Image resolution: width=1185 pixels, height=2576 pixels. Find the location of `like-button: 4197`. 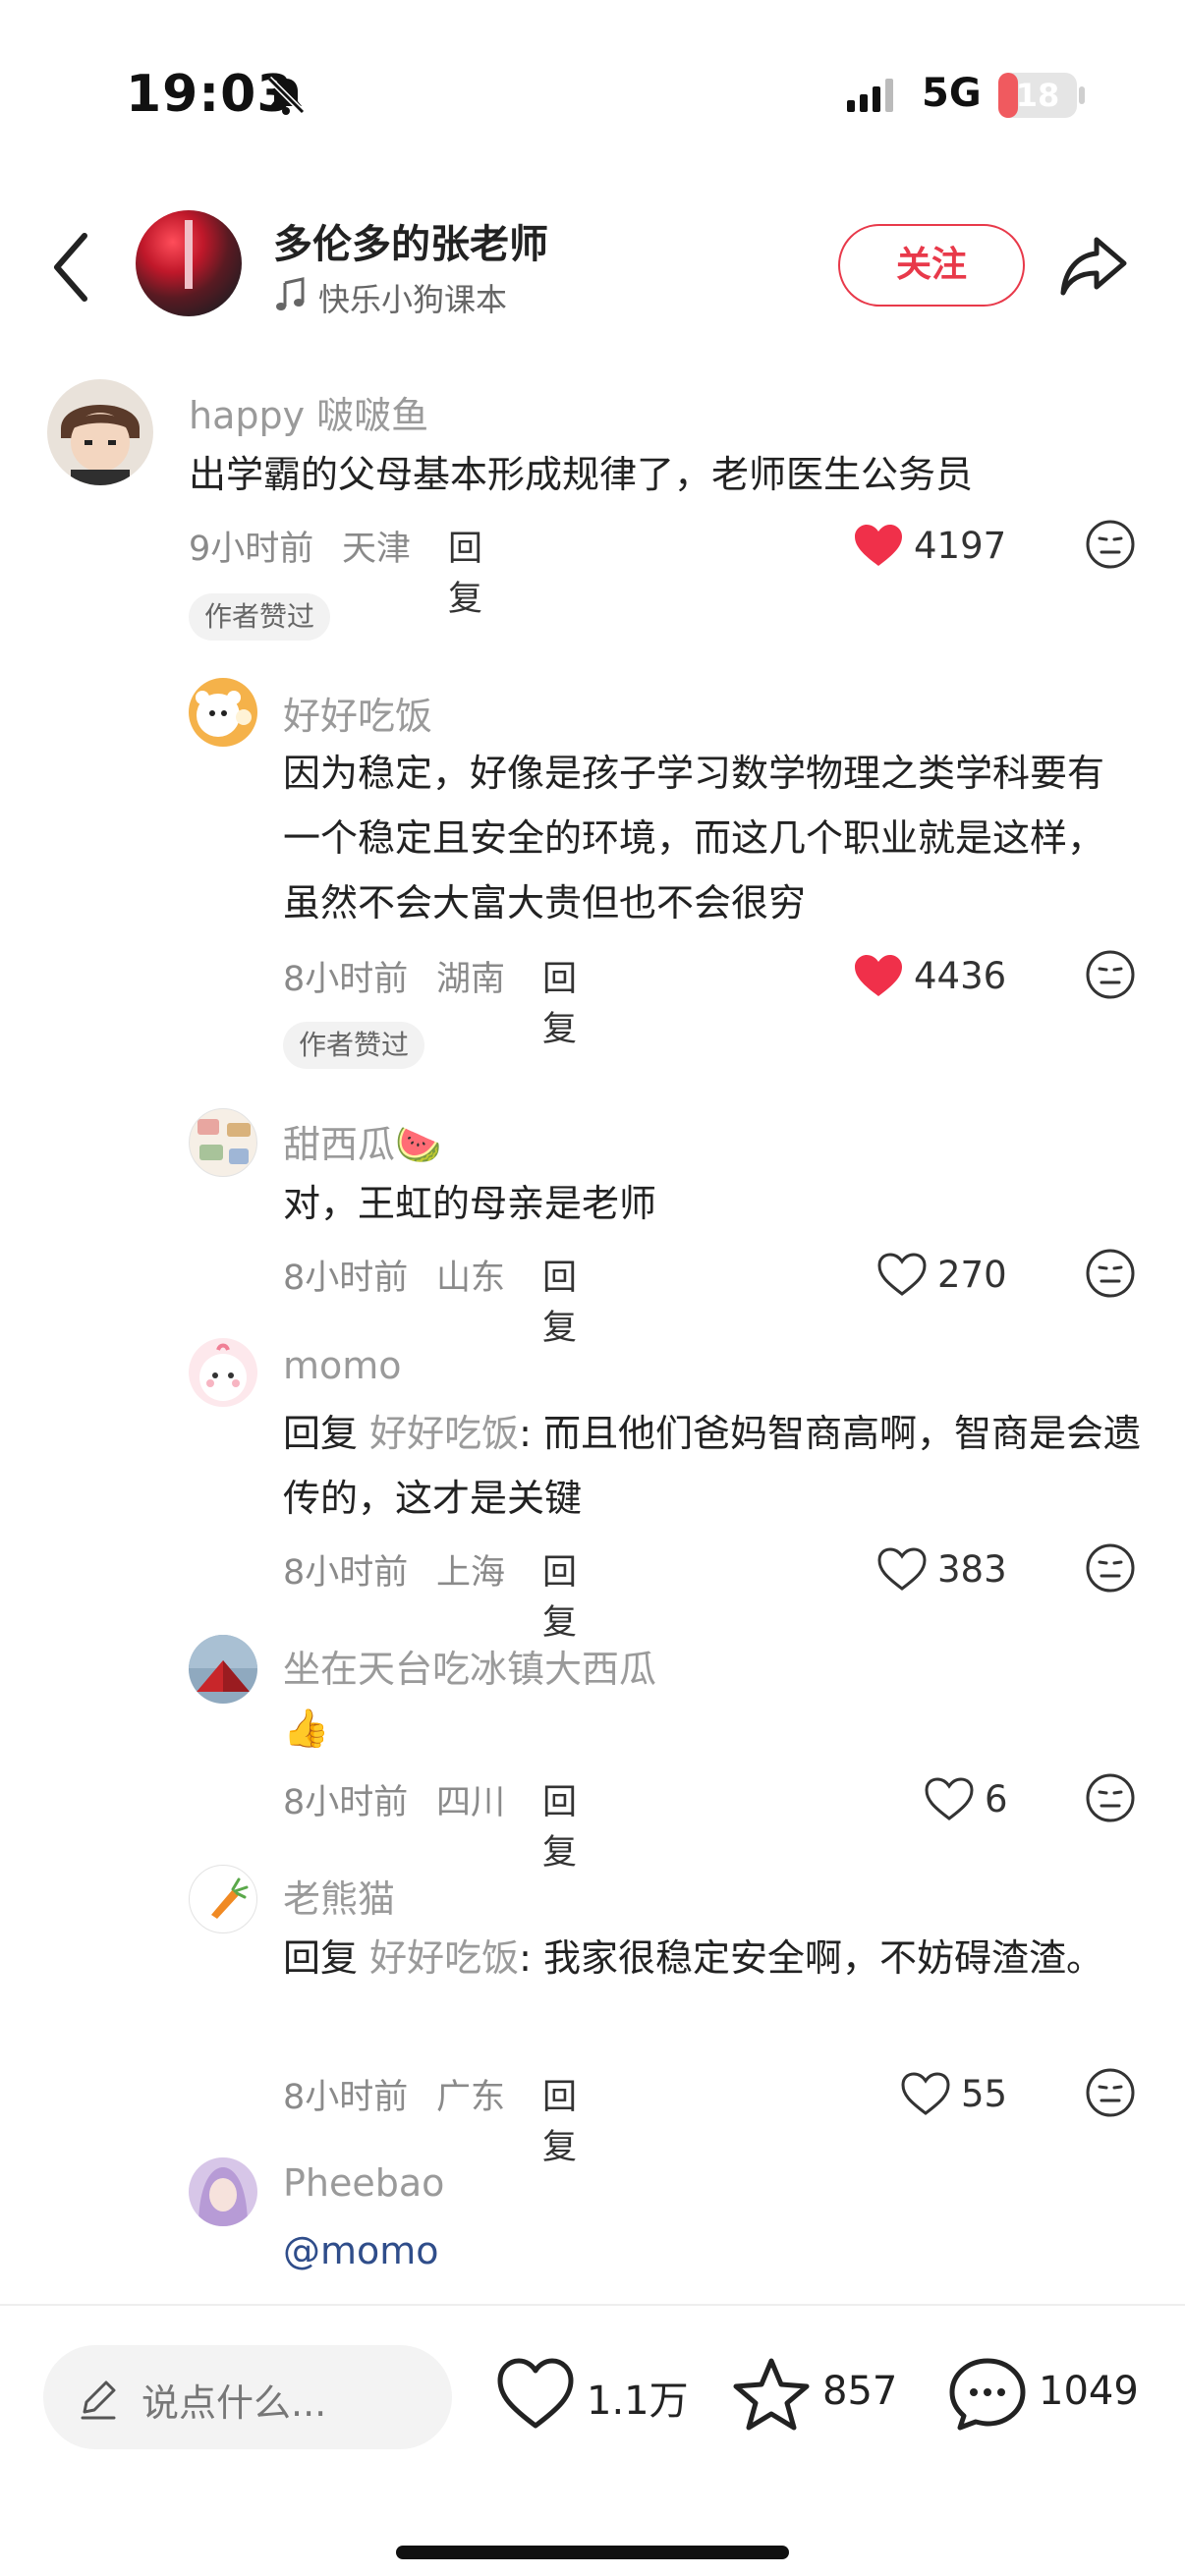

like-button: 4197 is located at coordinates (942, 545).